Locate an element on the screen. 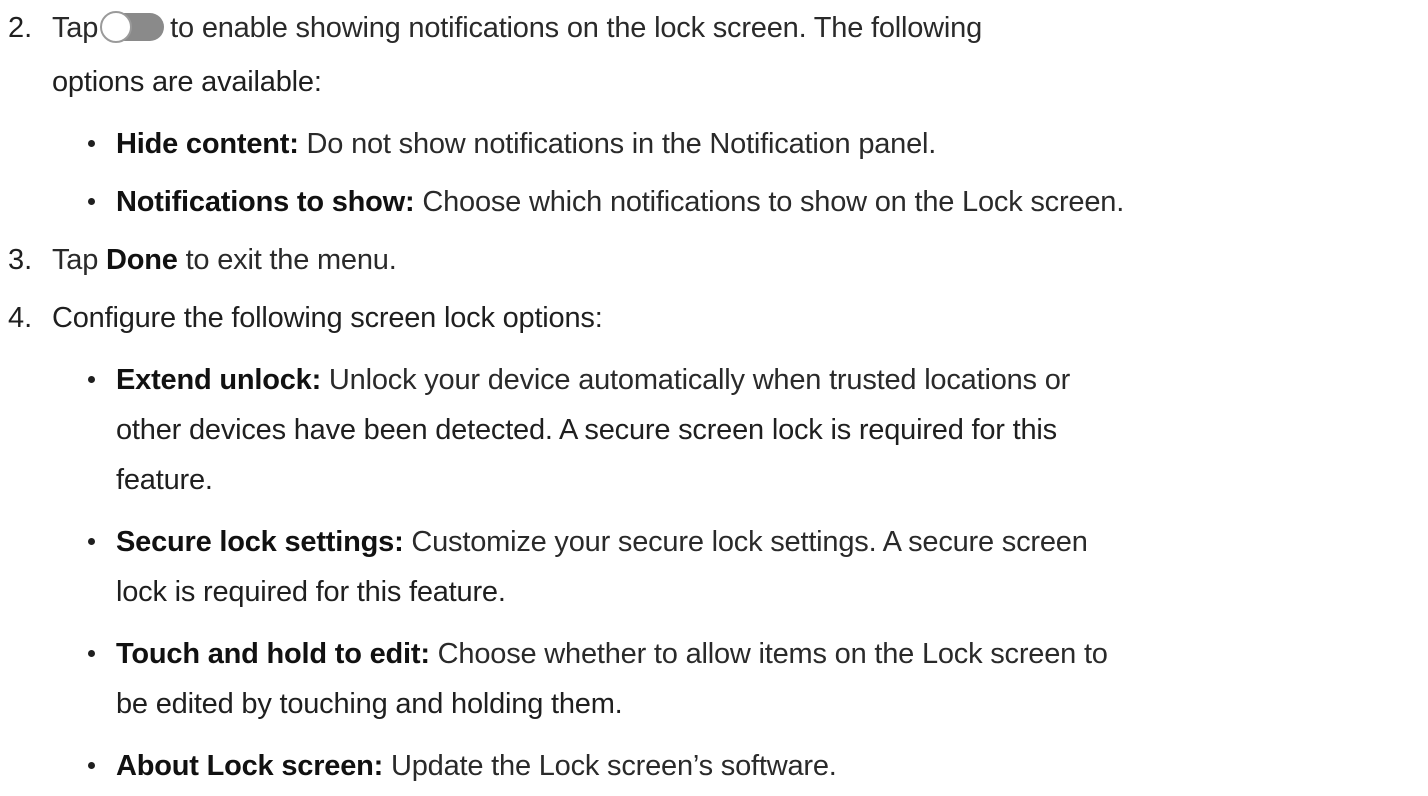 The image size is (1428, 796). step-3-line: Tap Done to exit the menu. is located at coordinates (224, 260).